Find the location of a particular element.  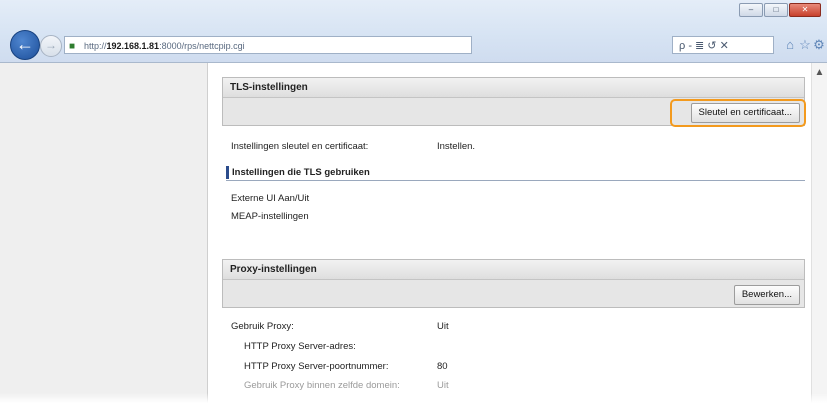

highlight-frame is located at coordinates (738, 113).